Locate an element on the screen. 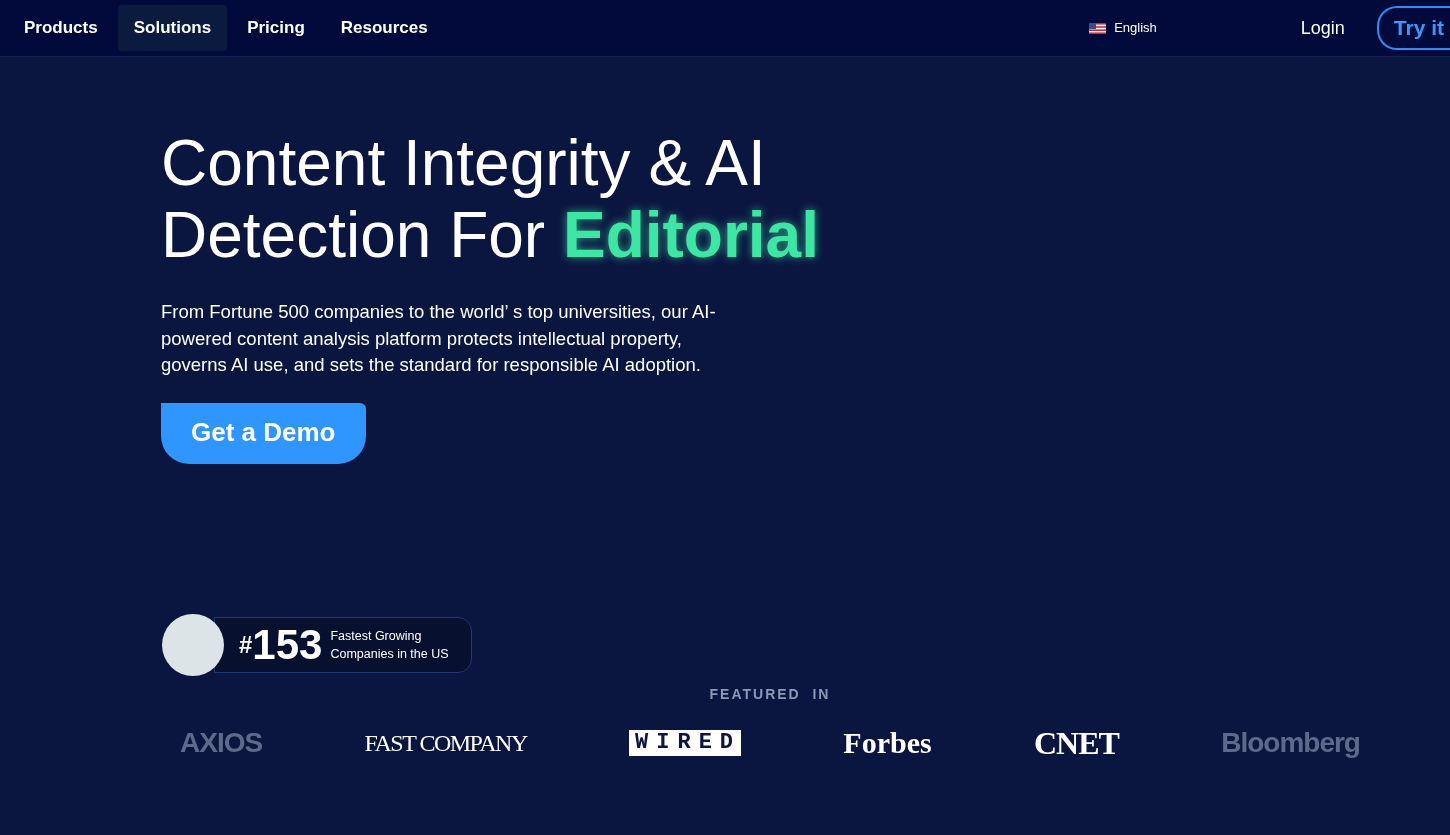  nav-link: Resources is located at coordinates (384, 28).